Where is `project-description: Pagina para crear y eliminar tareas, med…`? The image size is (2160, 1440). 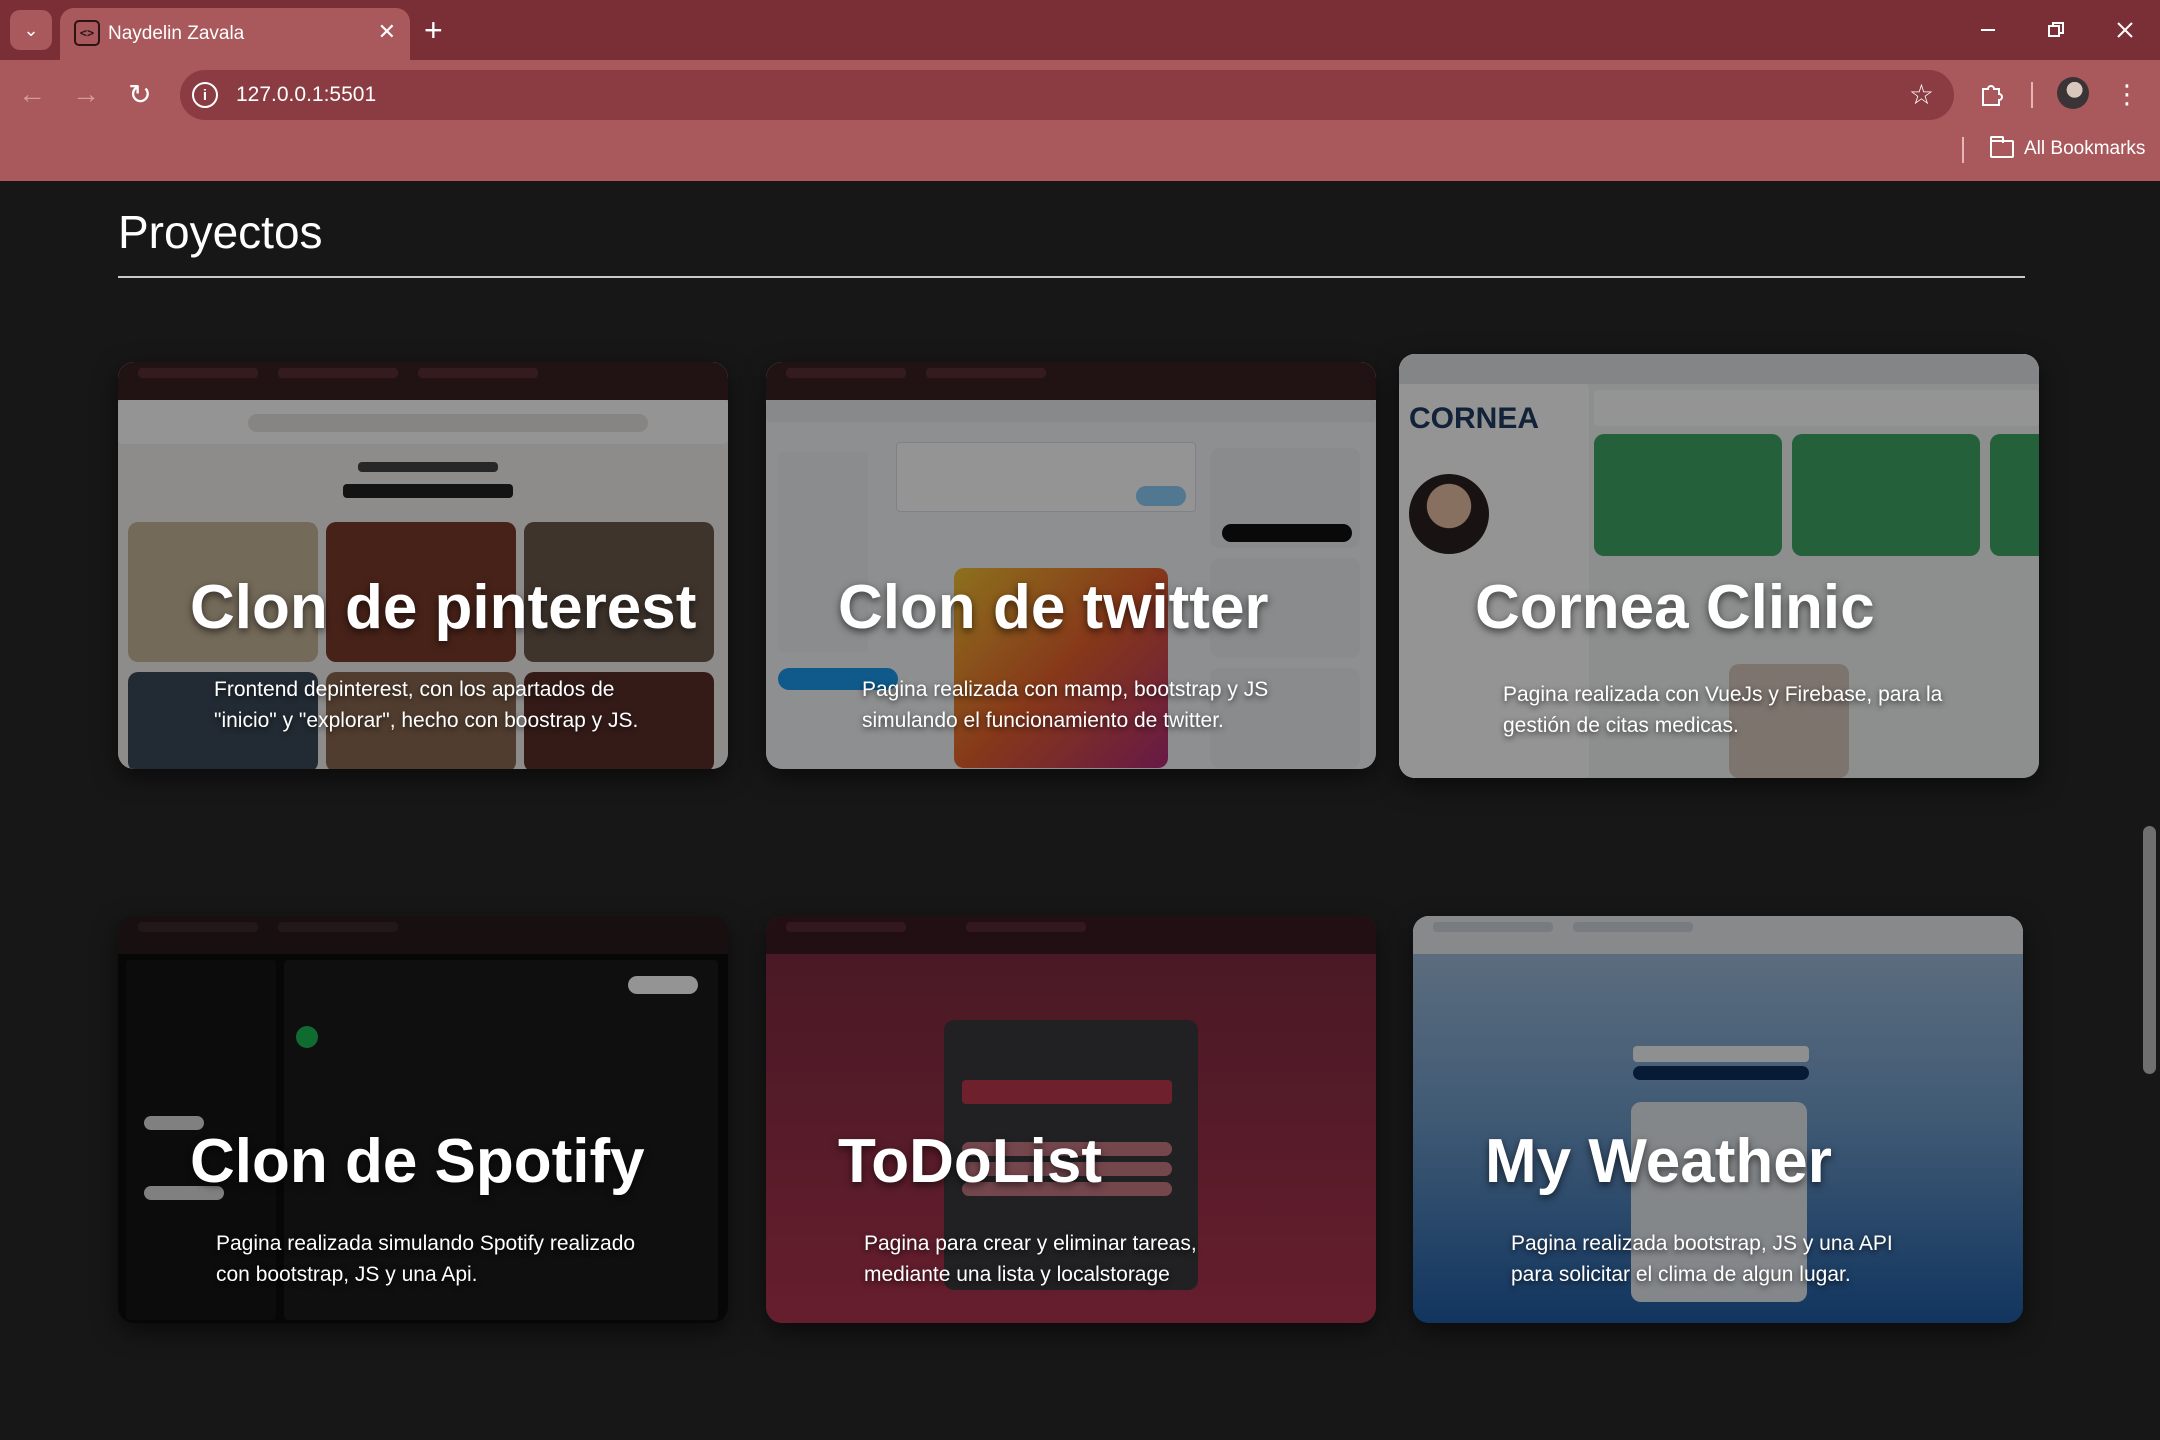
project-description: Pagina para crear y eliminar tareas, med… is located at coordinates (1030, 1259).